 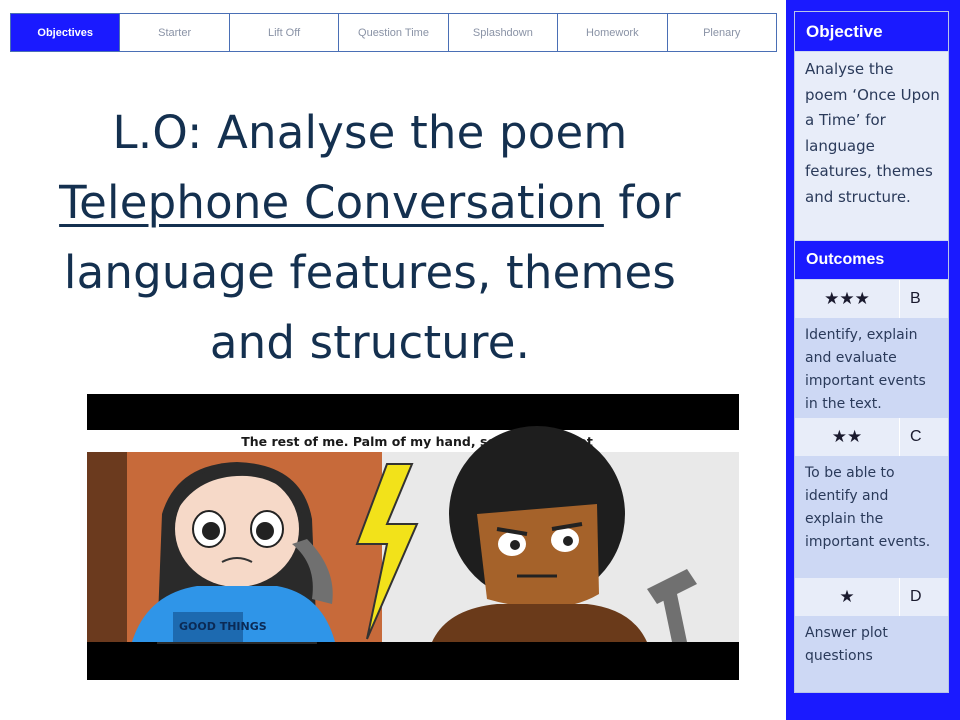 I want to click on outcome-row-d: ★ D, so click(x=871, y=597).